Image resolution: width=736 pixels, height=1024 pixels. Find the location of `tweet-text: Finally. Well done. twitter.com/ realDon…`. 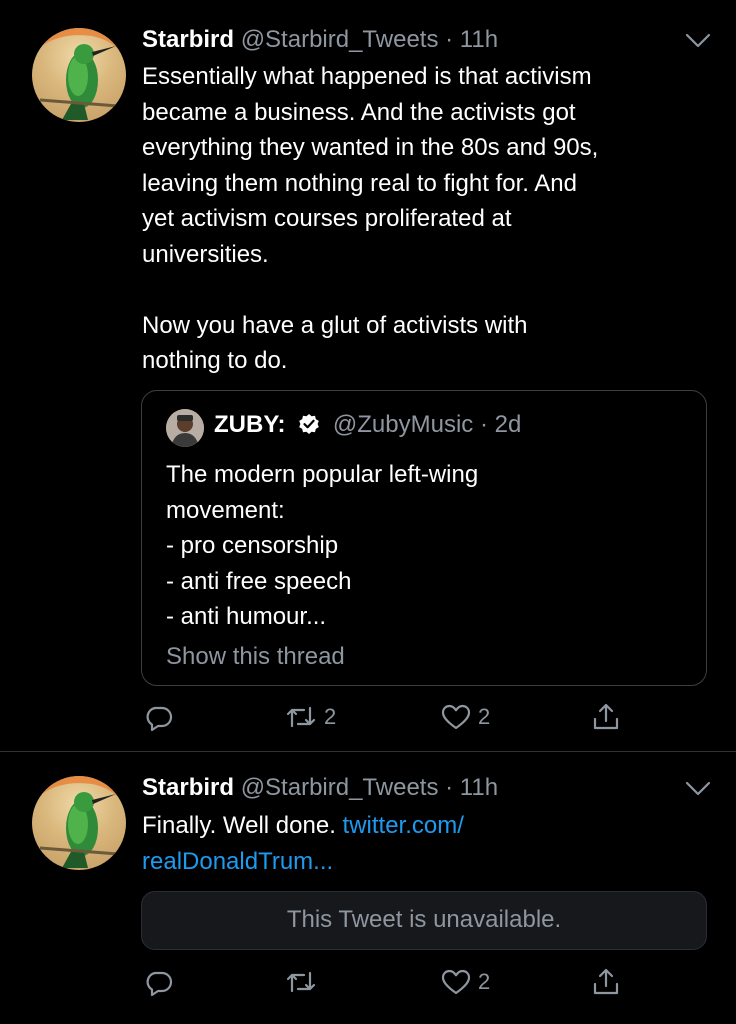

tweet-text: Finally. Well done. twitter.com/ realDon… is located at coordinates (427, 843).